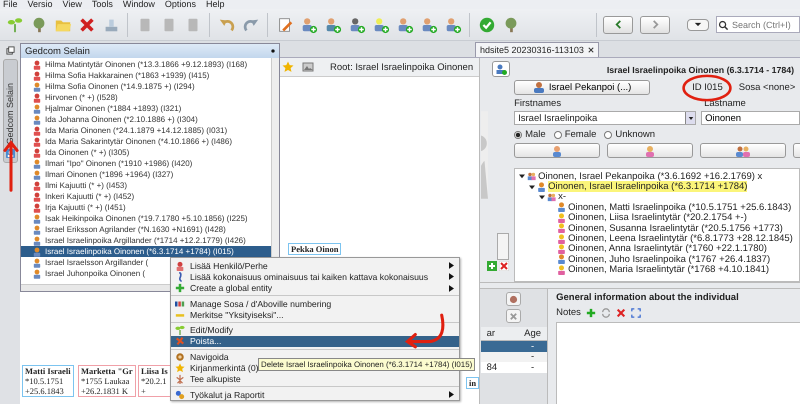 Image resolution: width=800 pixels, height=404 pixels. Describe the element at coordinates (701, 70) in the screenshot. I see `individual-title: Israel Israelinpoika Oinonen (6.3.1714 - 1784)` at that location.